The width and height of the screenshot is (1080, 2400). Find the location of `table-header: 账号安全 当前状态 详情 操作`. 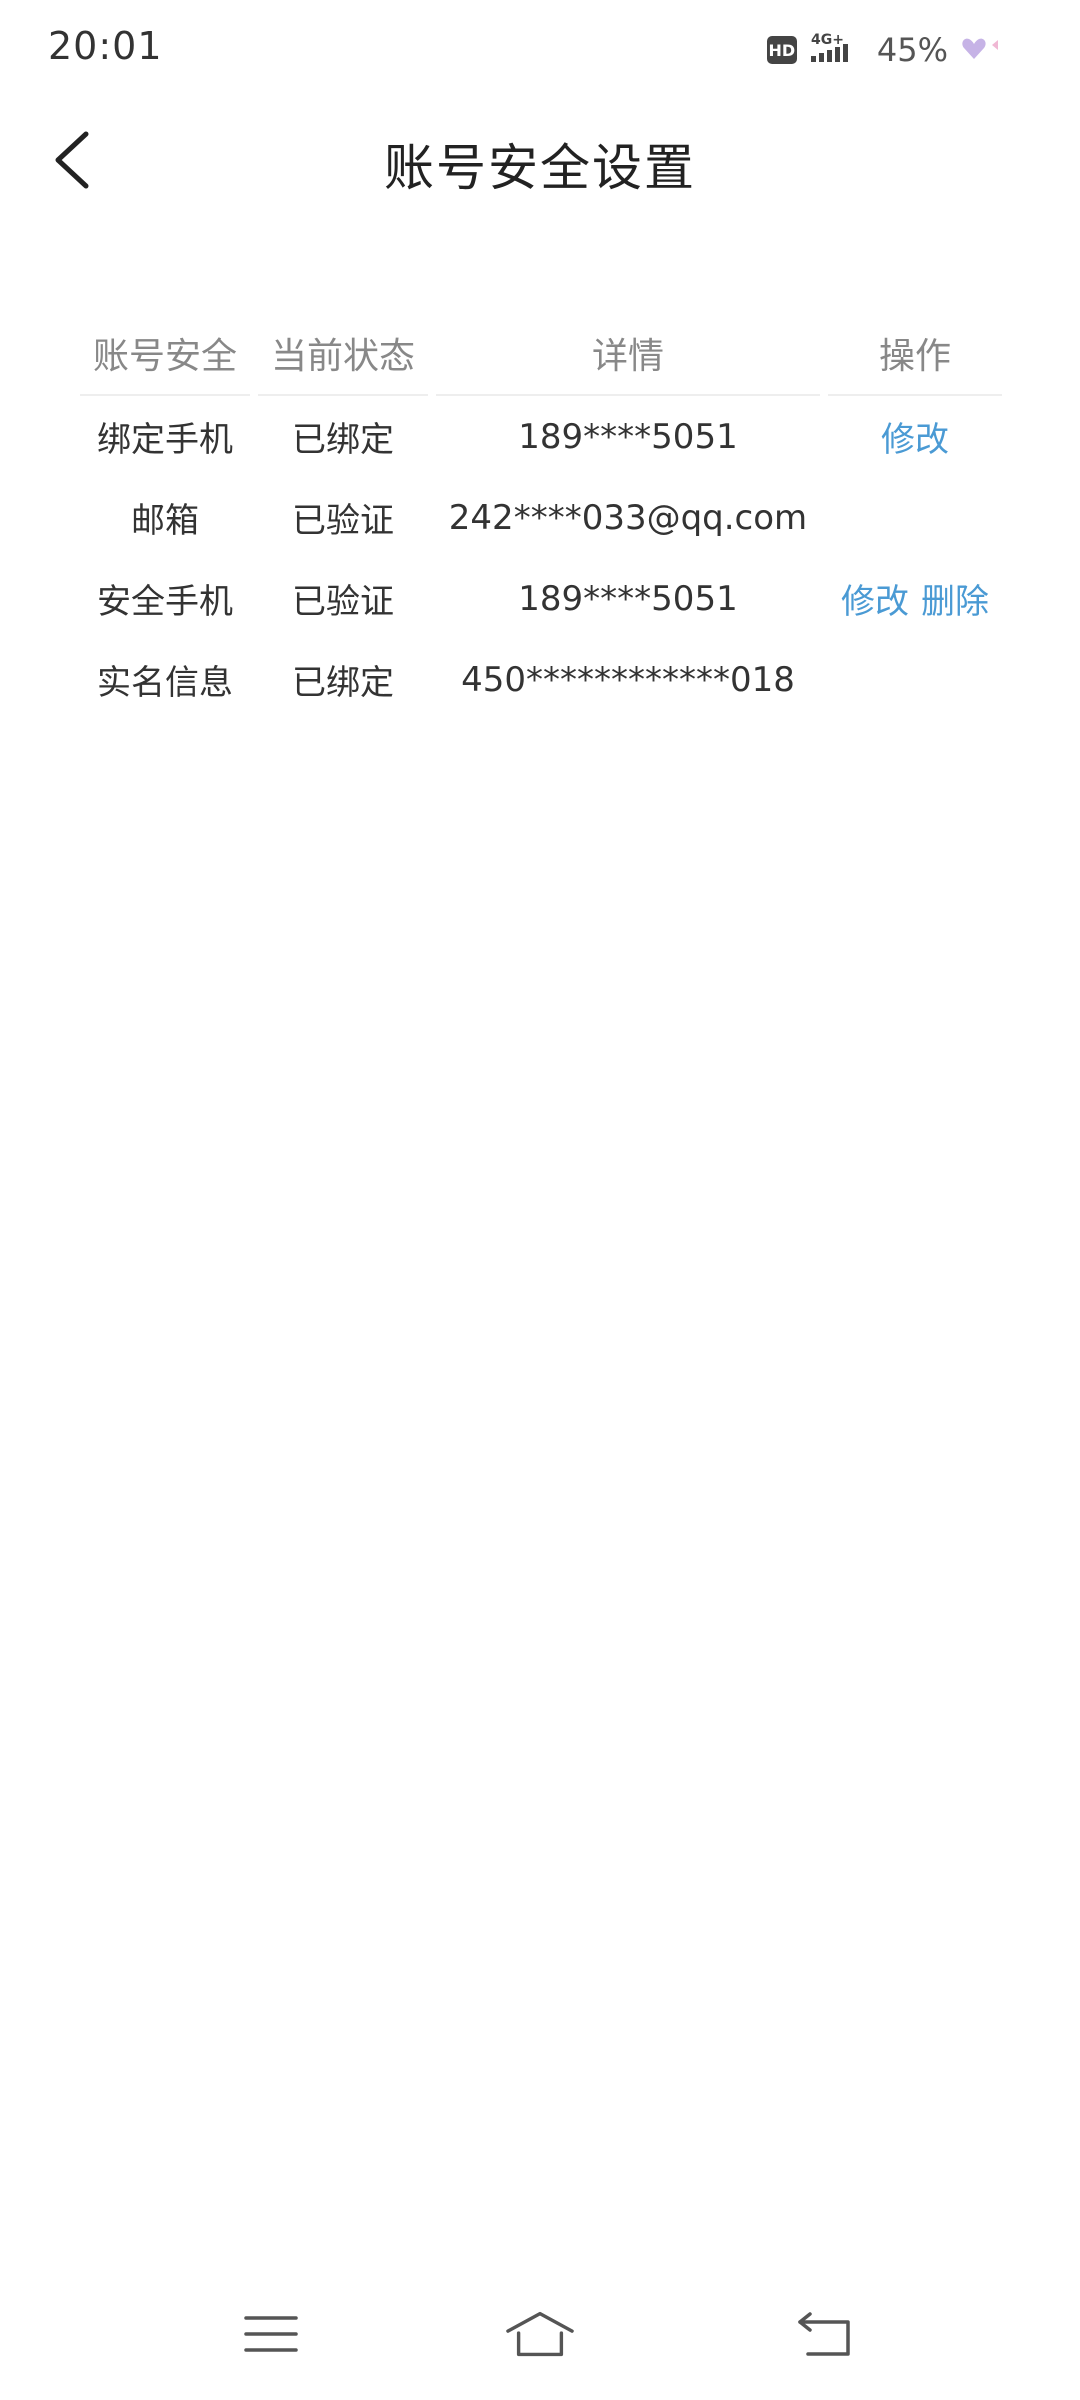

table-header: 账号安全 当前状态 详情 操作 is located at coordinates (541, 354).